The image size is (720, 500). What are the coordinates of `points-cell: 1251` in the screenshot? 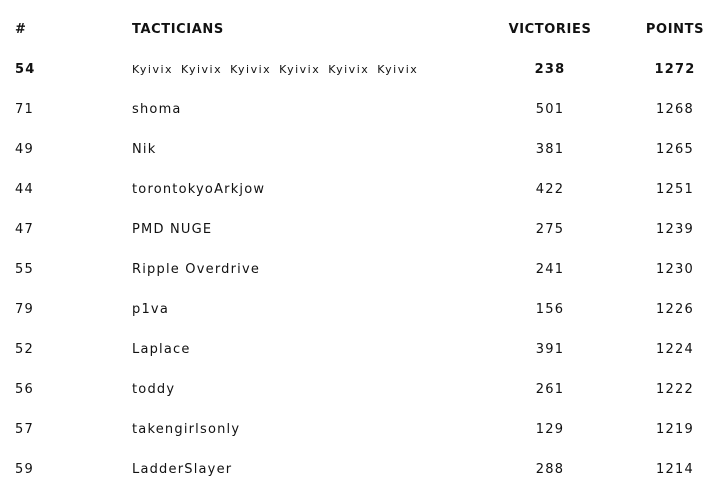 It's located at (675, 189).